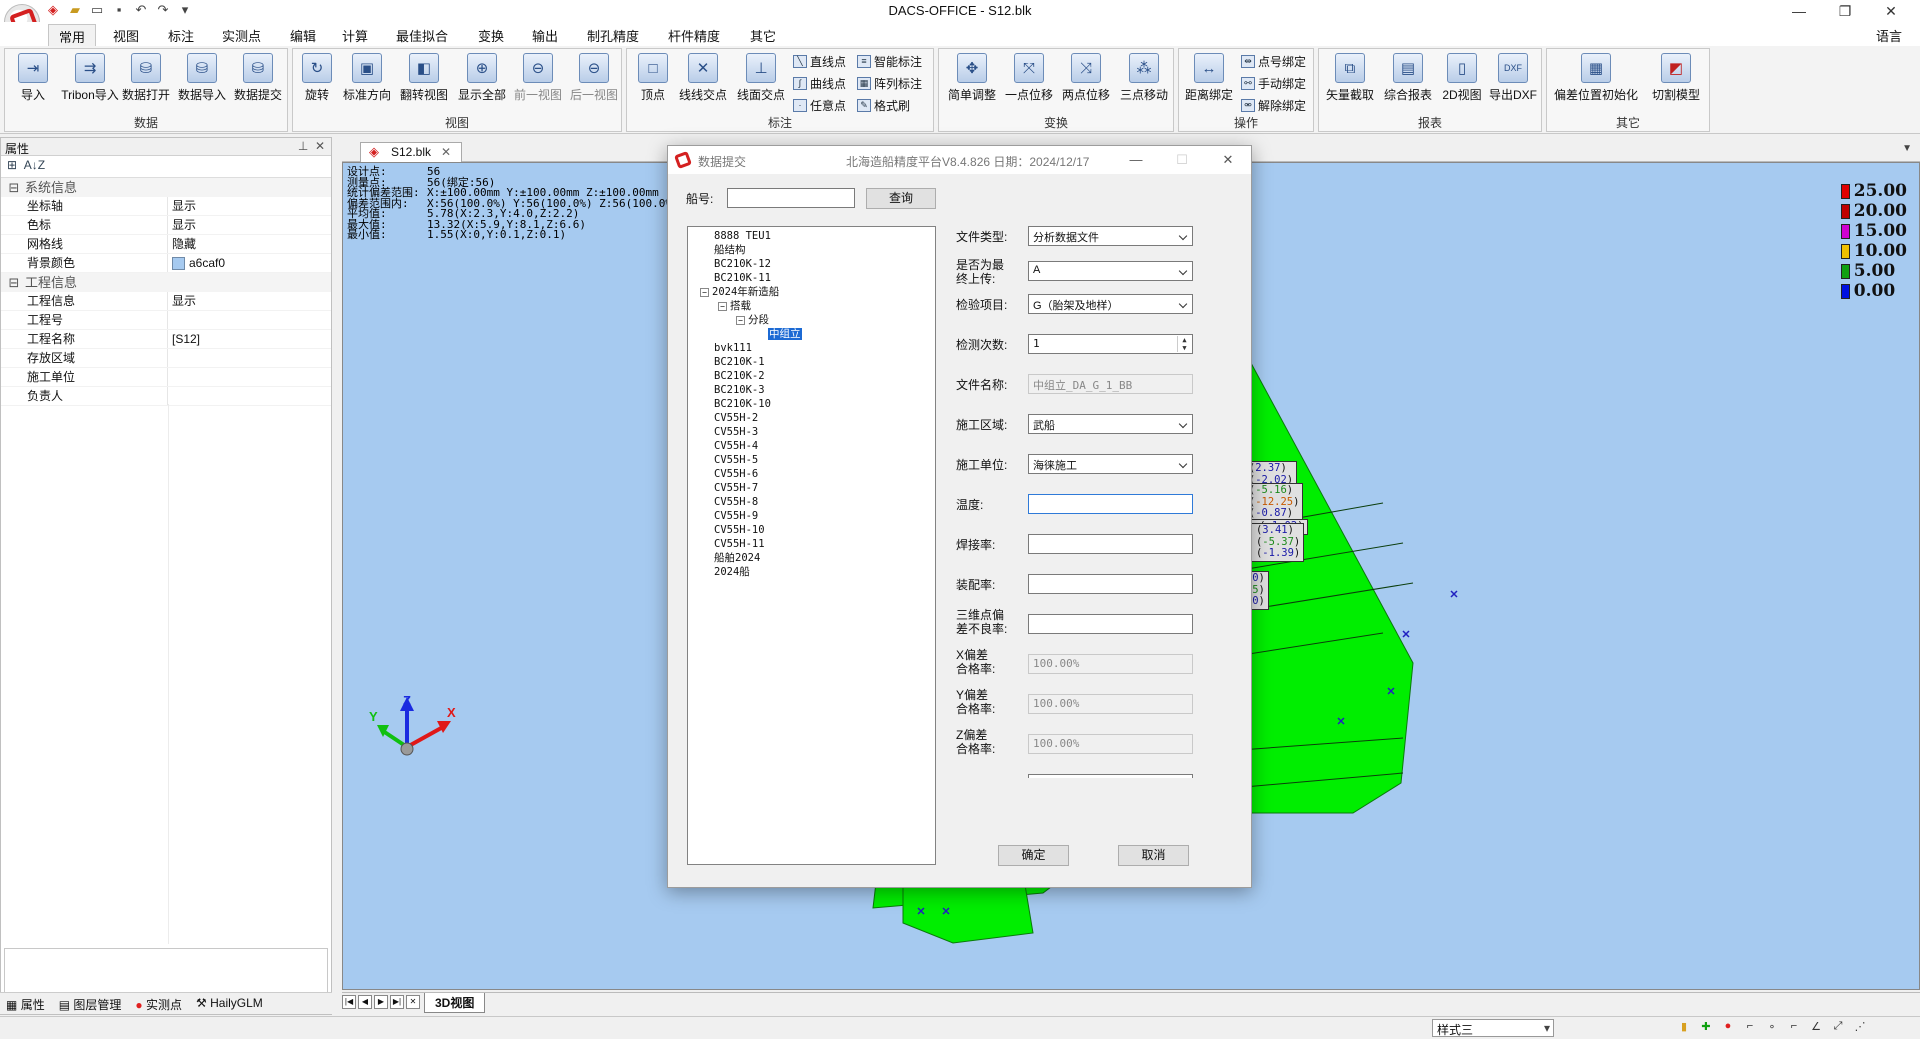  I want to click on flip-view-button: ◧ 翻转视图, so click(424, 77).